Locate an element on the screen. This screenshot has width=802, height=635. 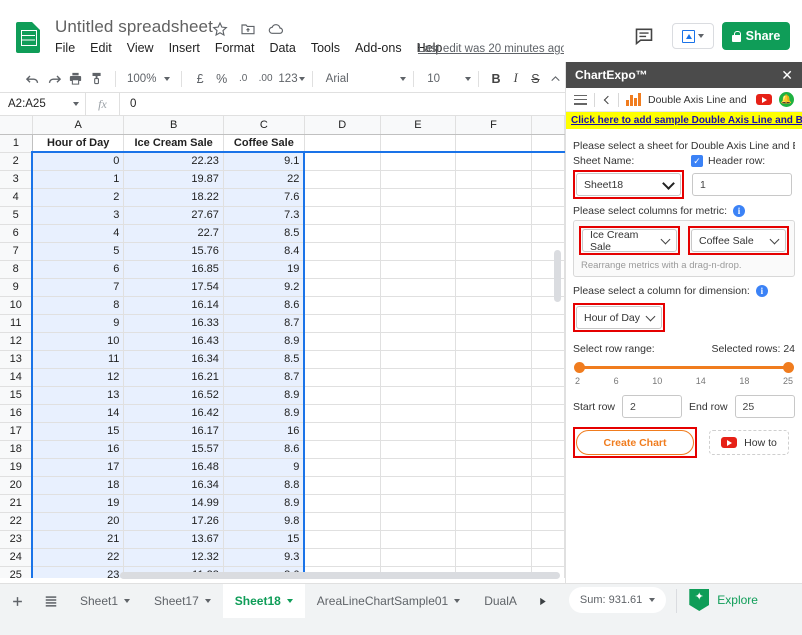
cell-f9 is located at coordinates (493, 287).